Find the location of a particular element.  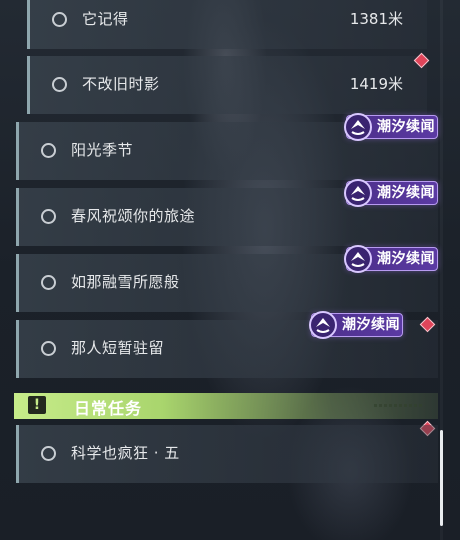

exclamation-icon: ! is located at coordinates (37, 405).